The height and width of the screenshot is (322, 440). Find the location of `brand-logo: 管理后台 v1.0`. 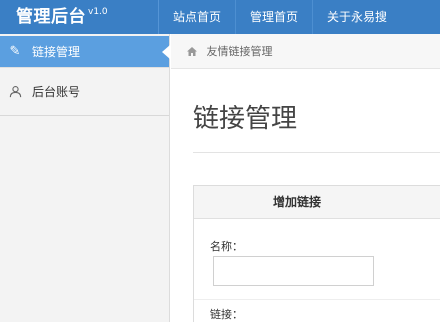

brand-logo: 管理后台 v1.0 is located at coordinates (62, 17).